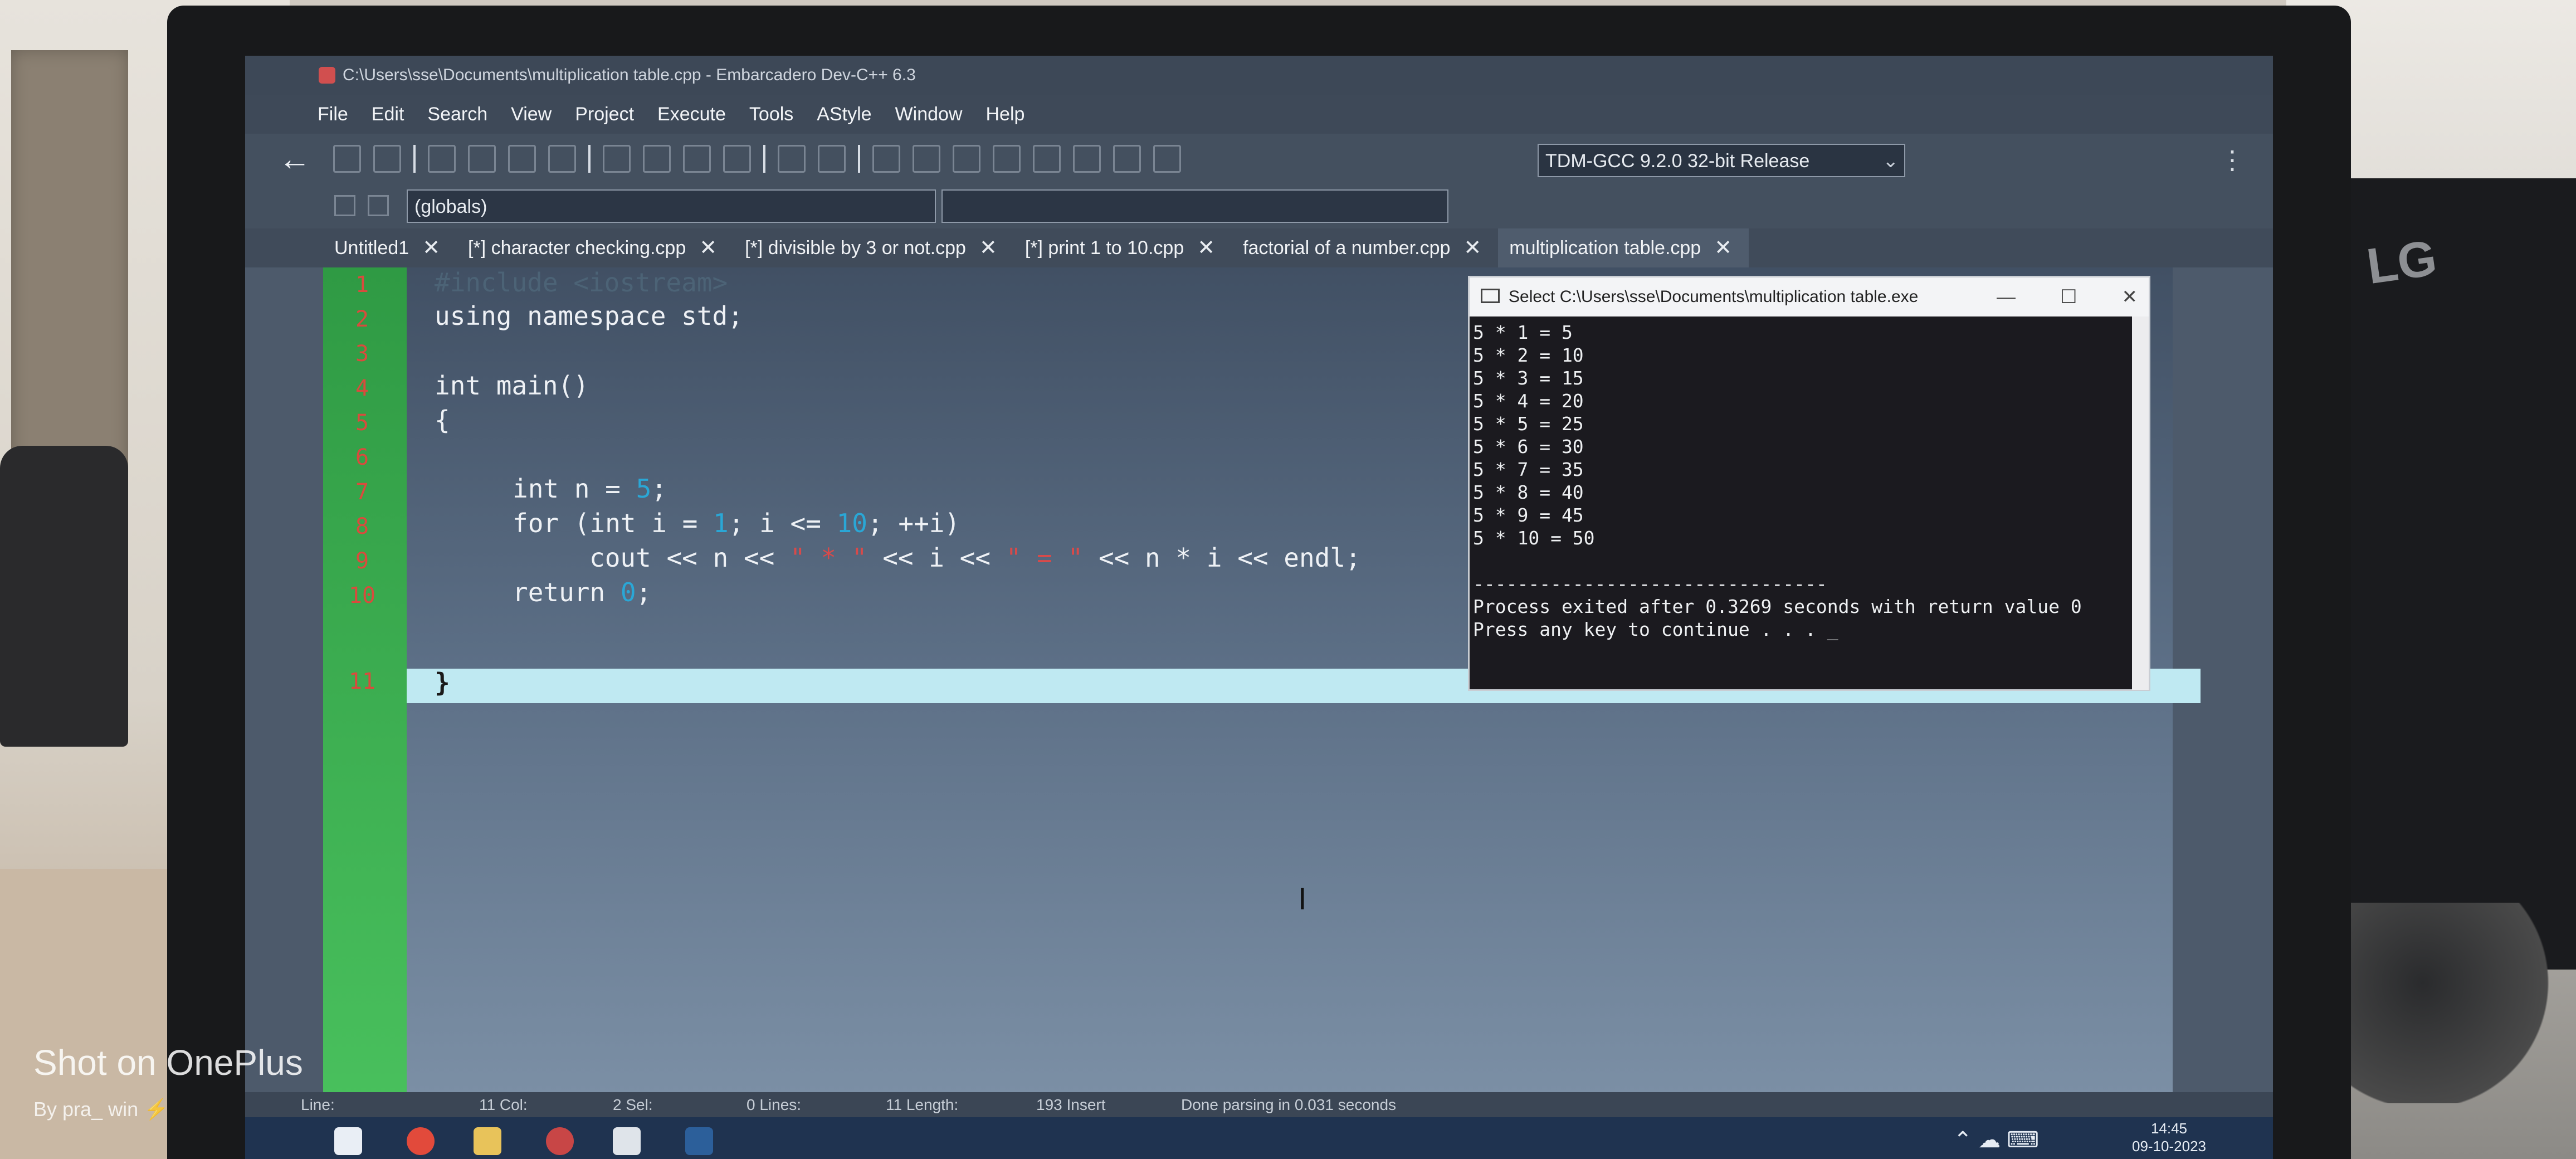  I want to click on windows-start-icon, so click(348, 1141).